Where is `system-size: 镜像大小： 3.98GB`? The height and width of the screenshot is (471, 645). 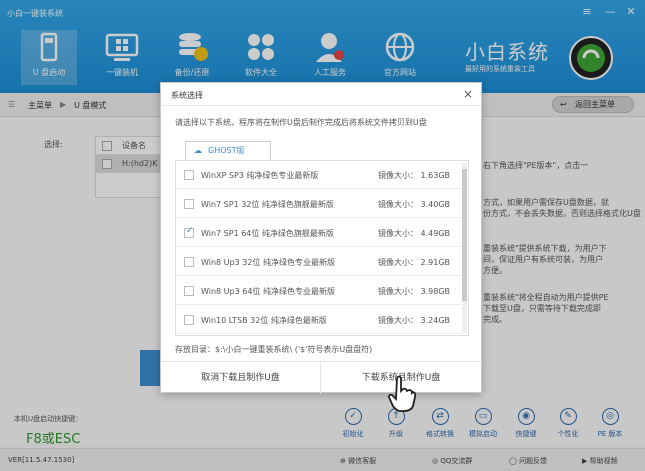
system-size: 镜像大小： 3.98GB is located at coordinates (414, 291).